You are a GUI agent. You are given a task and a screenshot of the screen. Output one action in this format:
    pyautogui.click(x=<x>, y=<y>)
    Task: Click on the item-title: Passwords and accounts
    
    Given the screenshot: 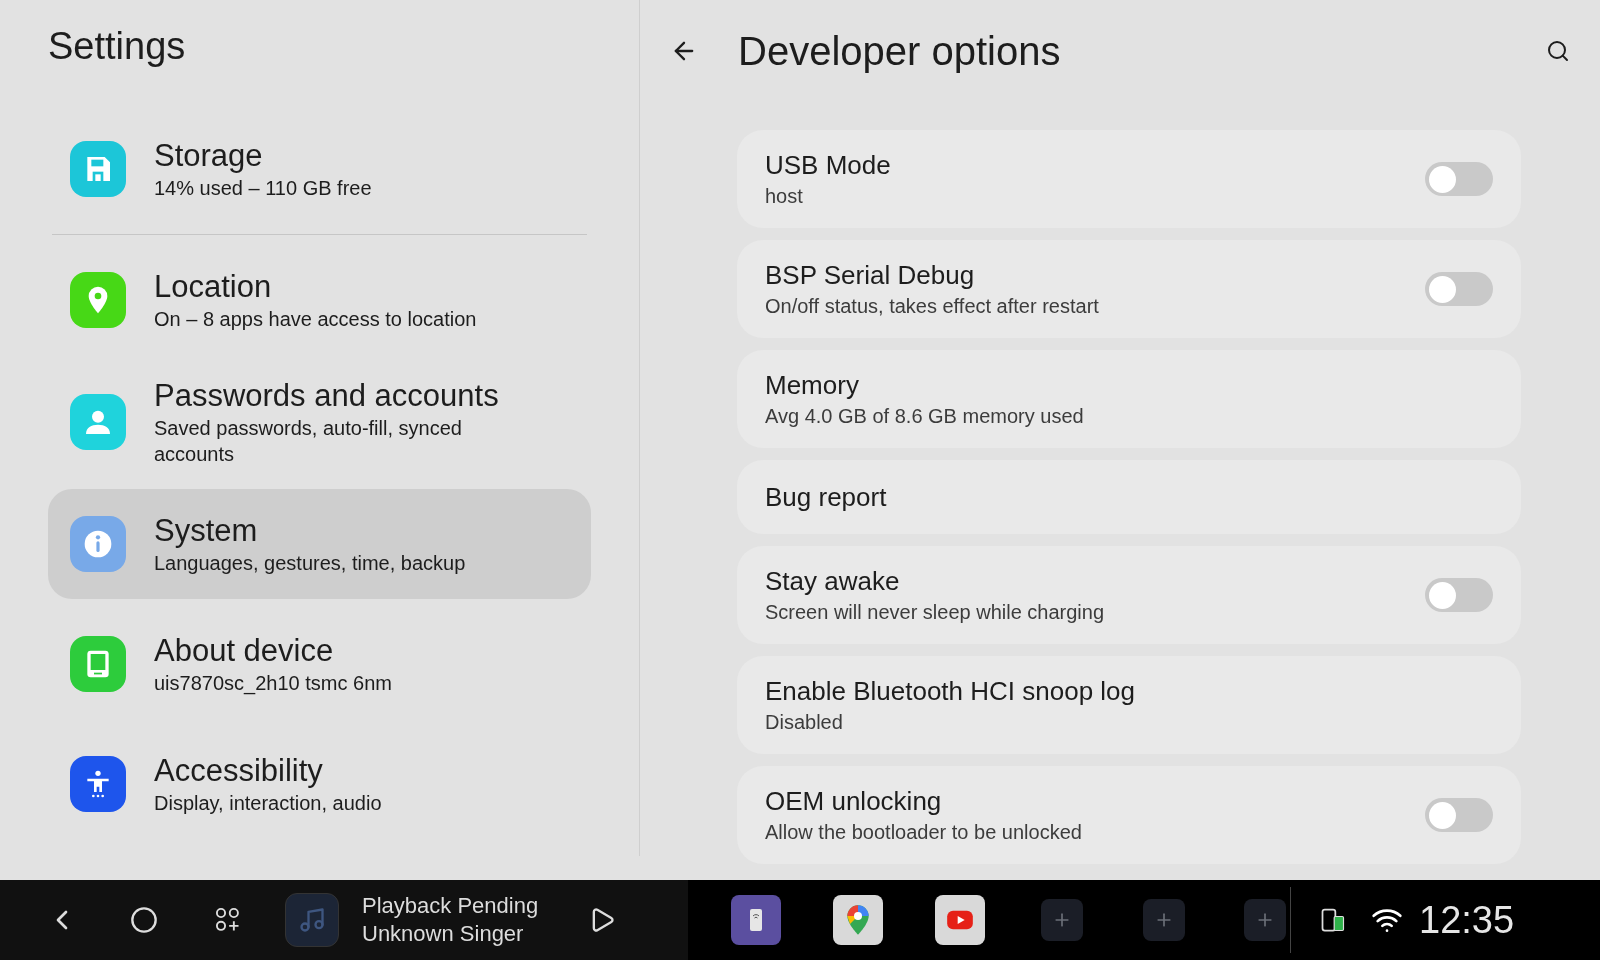 What is the action you would take?
    pyautogui.click(x=326, y=396)
    